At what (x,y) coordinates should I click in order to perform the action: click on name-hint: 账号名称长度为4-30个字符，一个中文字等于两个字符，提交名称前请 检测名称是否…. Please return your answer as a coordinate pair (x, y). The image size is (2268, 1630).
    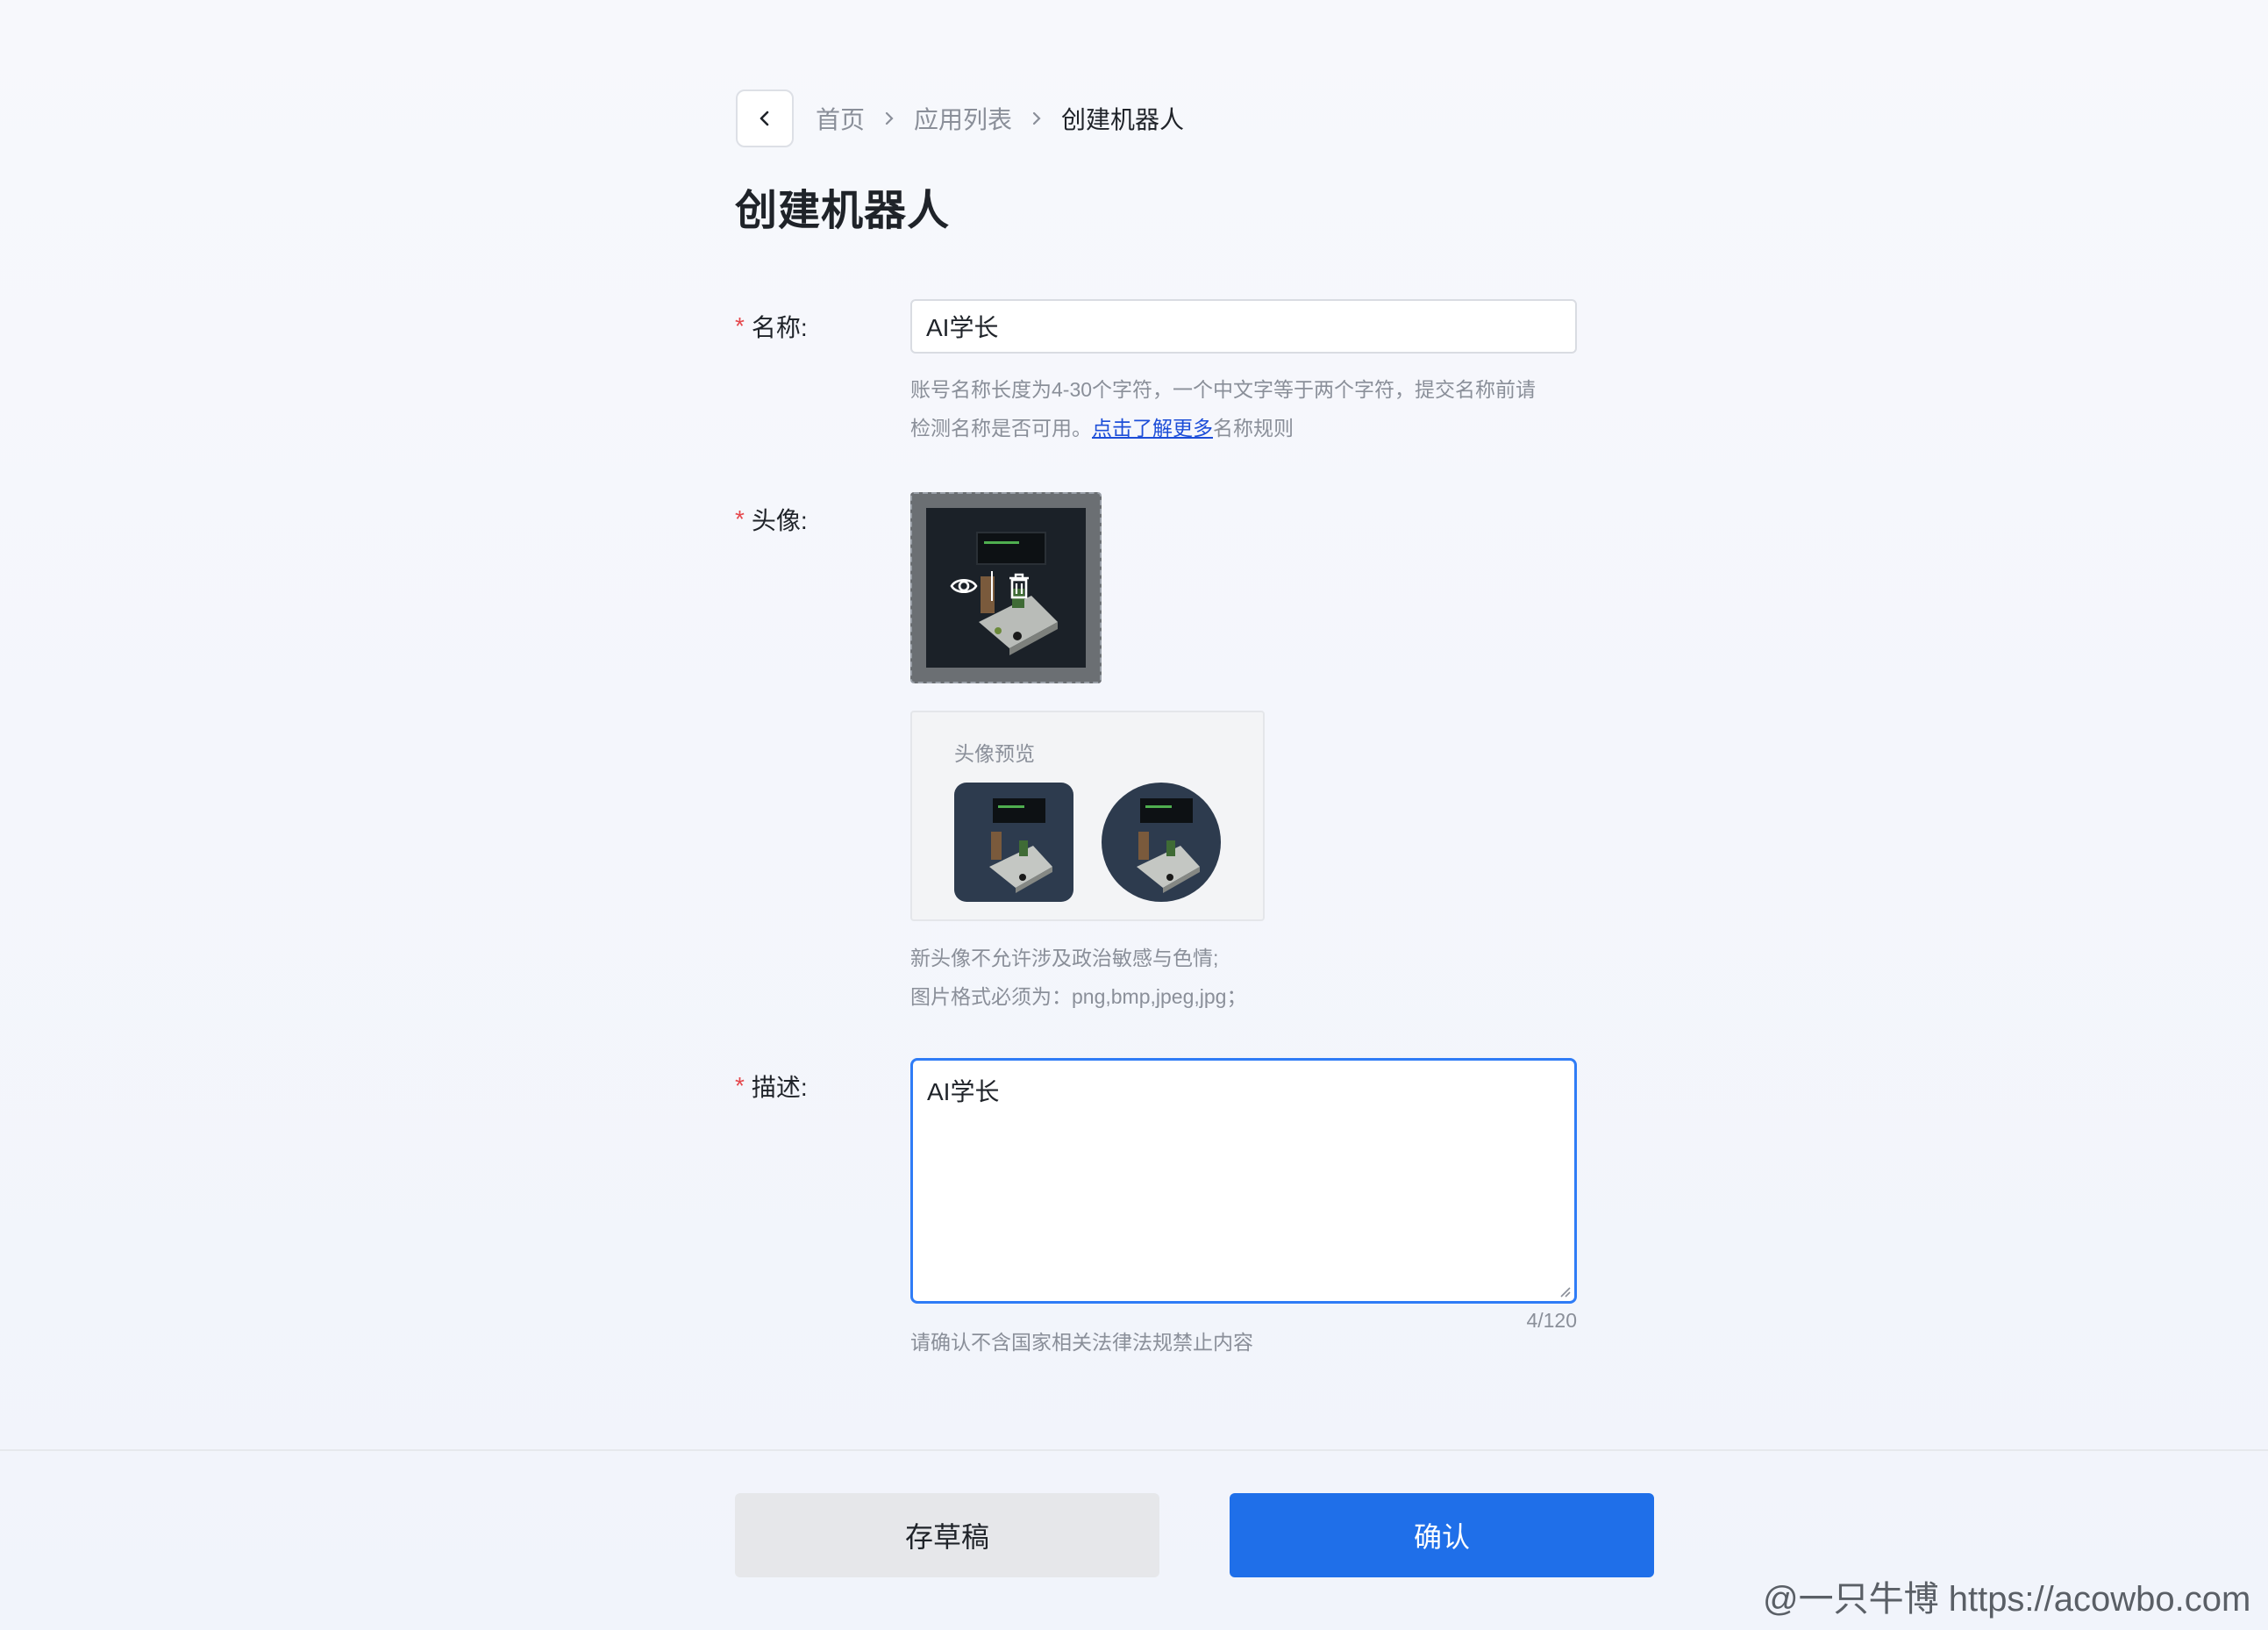
    Looking at the image, I should click on (1223, 408).